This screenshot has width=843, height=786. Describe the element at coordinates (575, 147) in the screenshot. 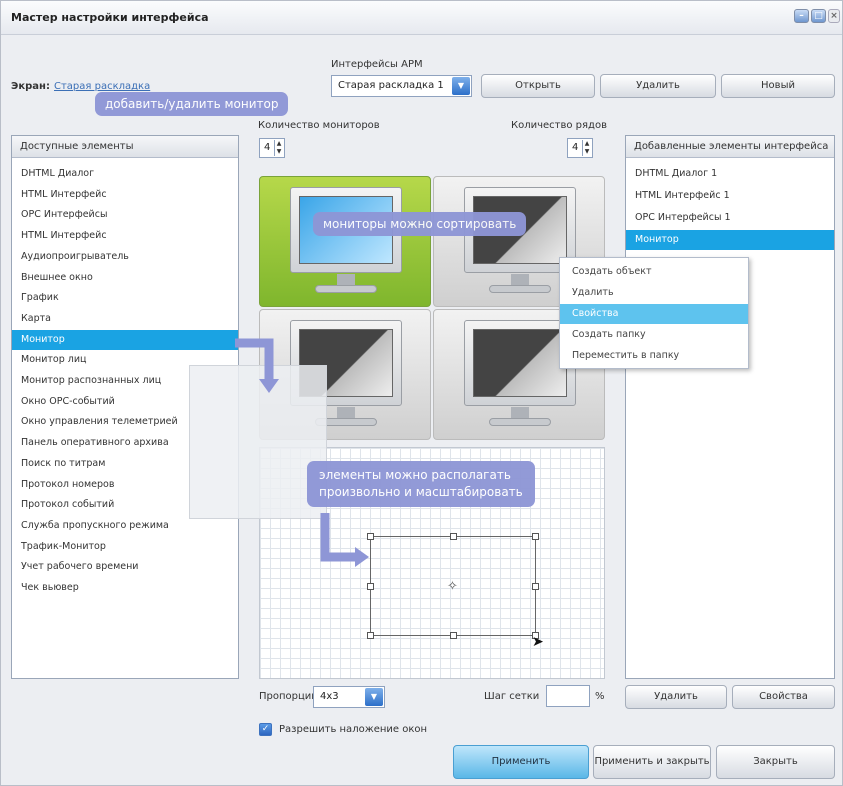

I see `rows-count-value: 4` at that location.